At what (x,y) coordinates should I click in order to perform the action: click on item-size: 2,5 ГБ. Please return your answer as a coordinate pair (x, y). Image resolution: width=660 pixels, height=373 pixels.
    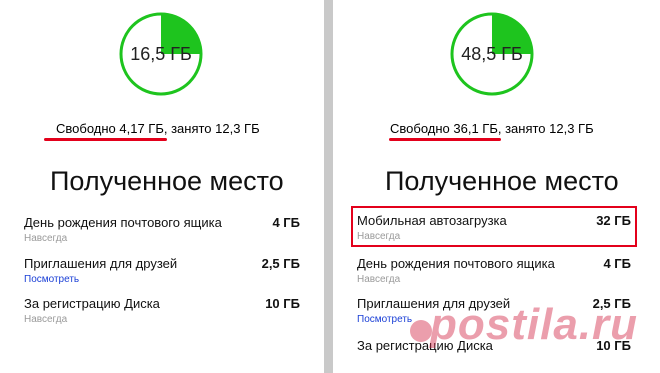
    Looking at the image, I should click on (280, 263).